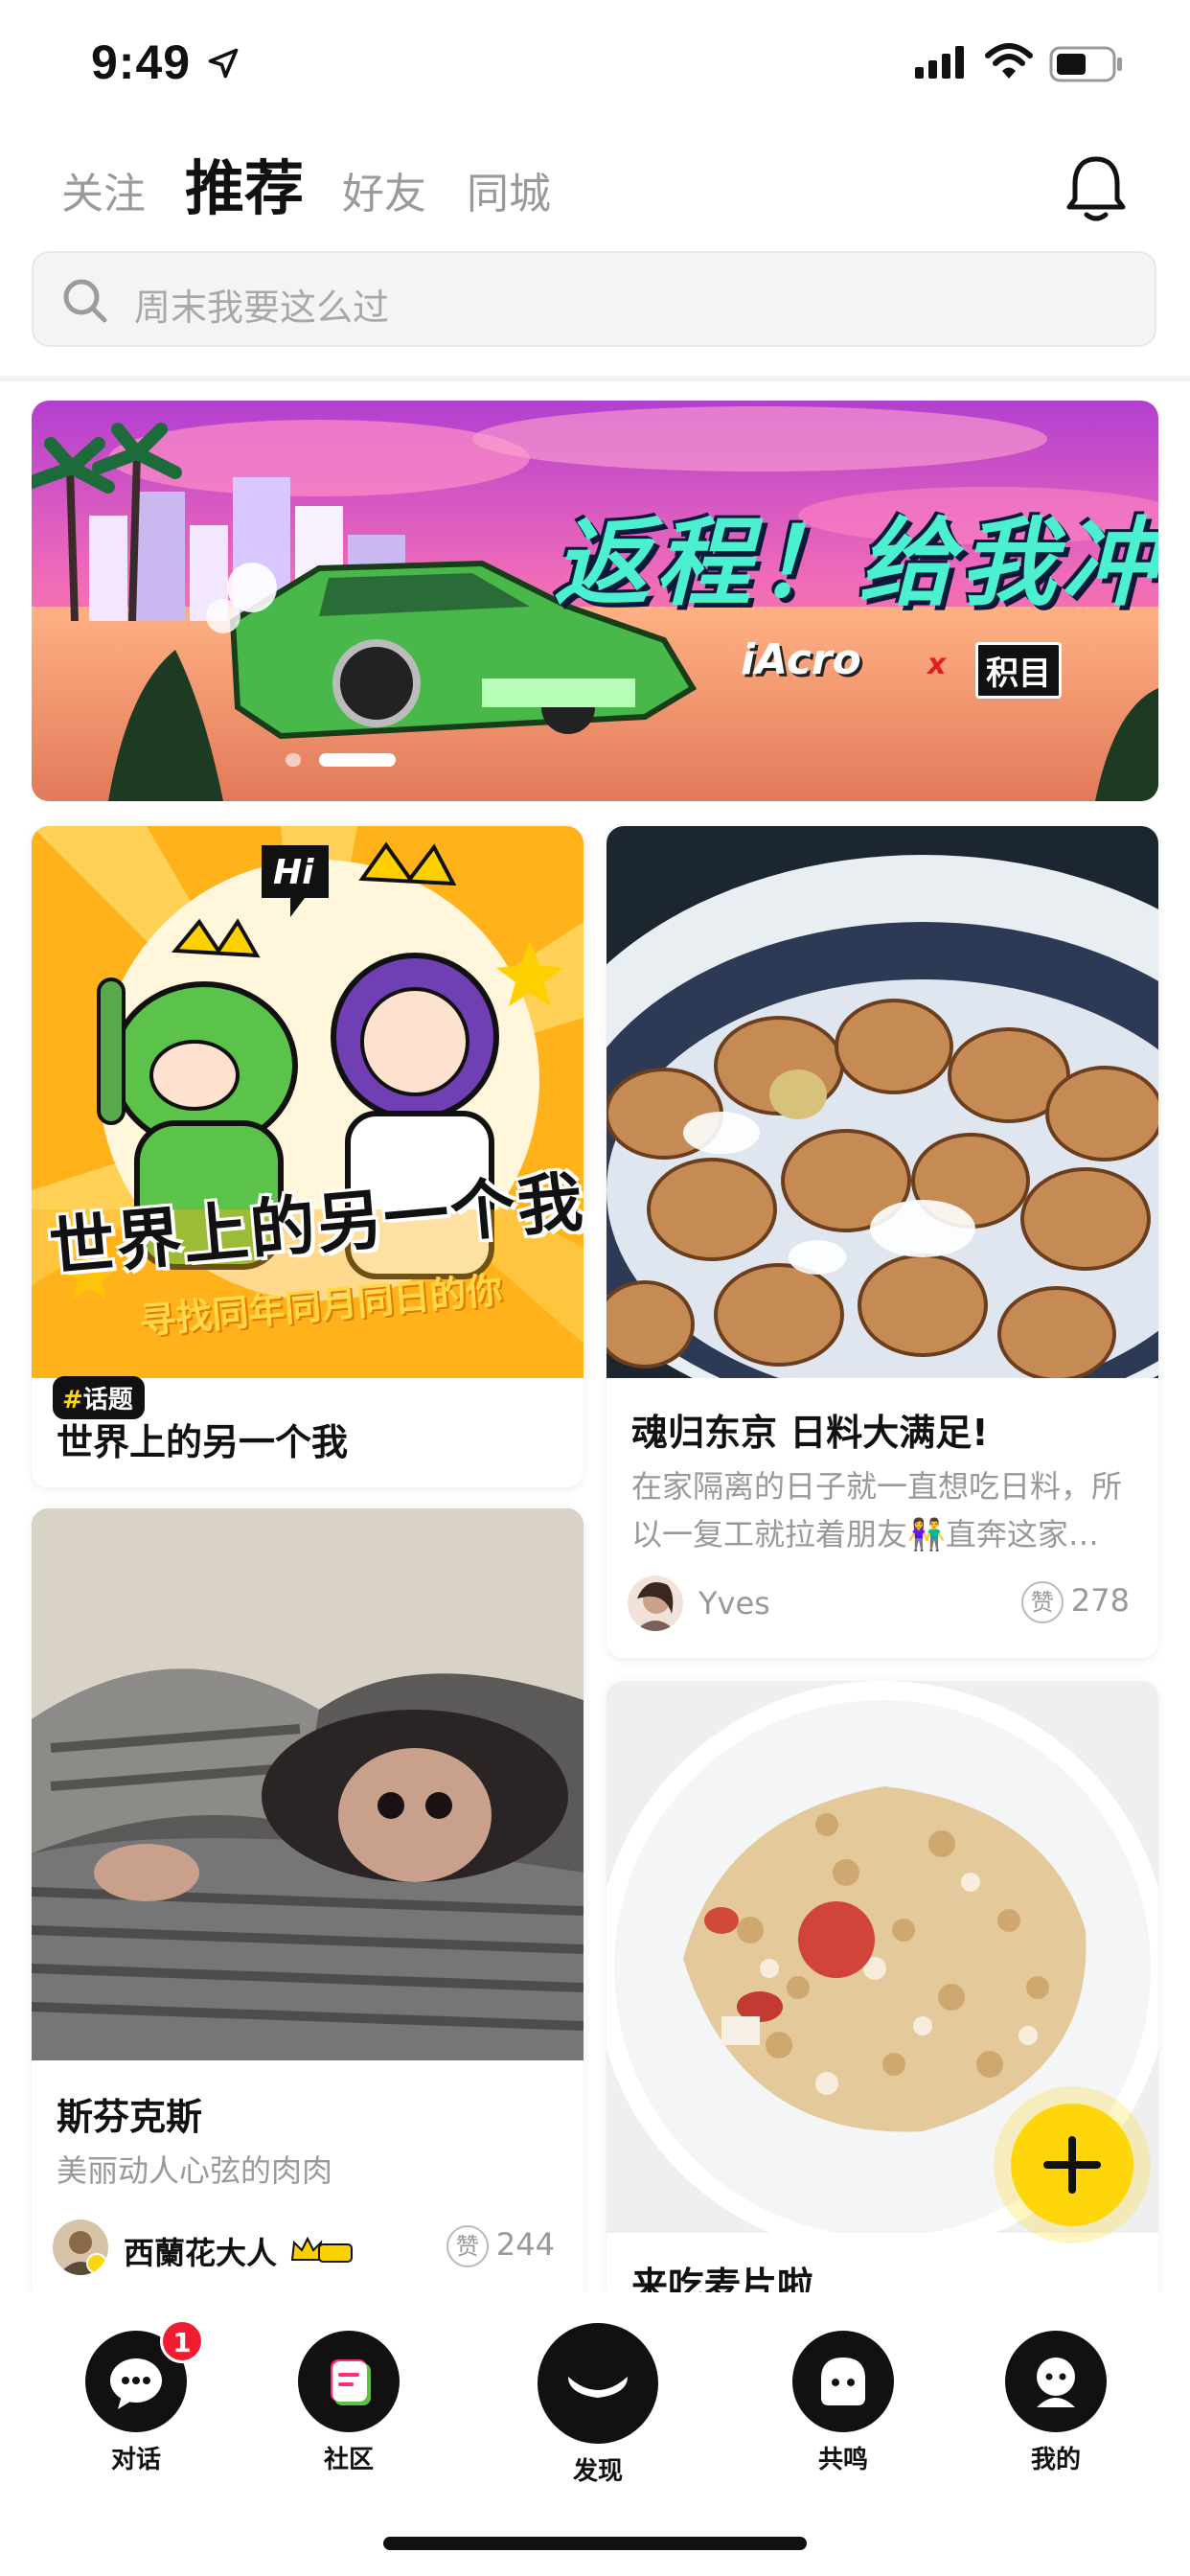 The width and height of the screenshot is (1190, 2576). I want to click on location-arrow-icon, so click(224, 63).